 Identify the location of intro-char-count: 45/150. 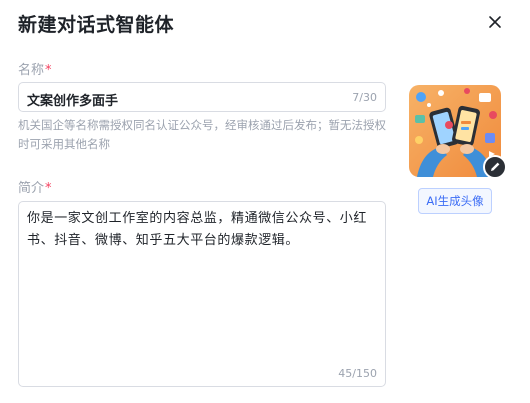
(357, 373).